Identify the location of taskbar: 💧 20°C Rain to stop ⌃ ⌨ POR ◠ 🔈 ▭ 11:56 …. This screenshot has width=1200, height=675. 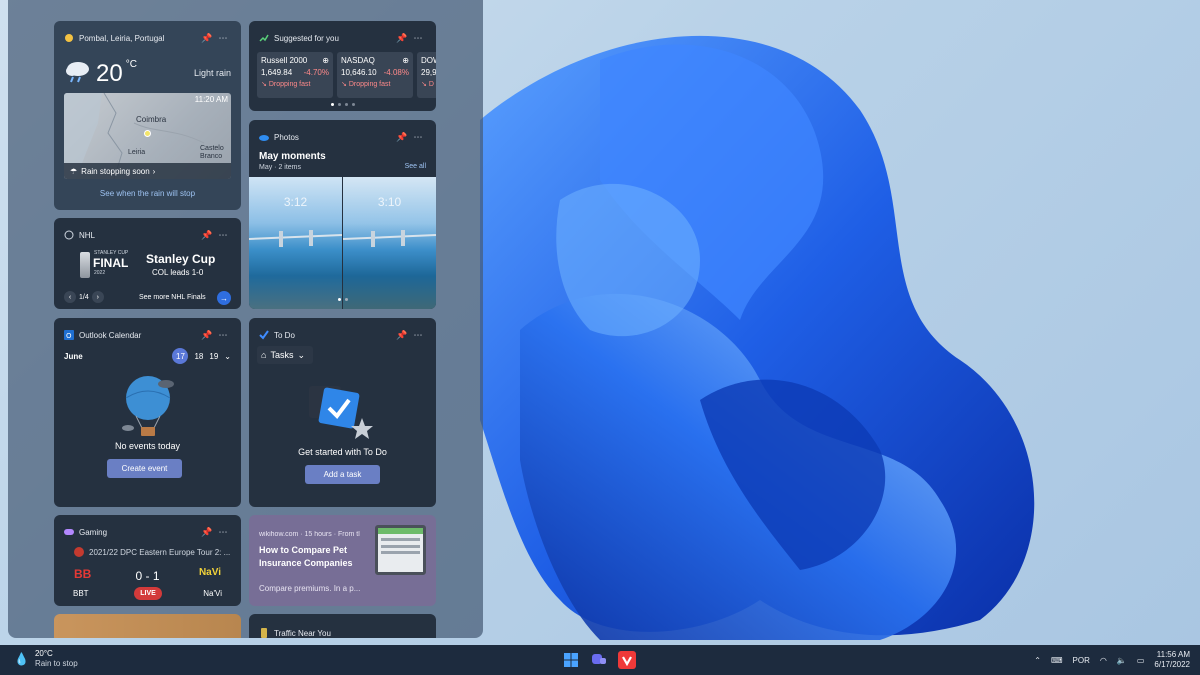
(600, 660).